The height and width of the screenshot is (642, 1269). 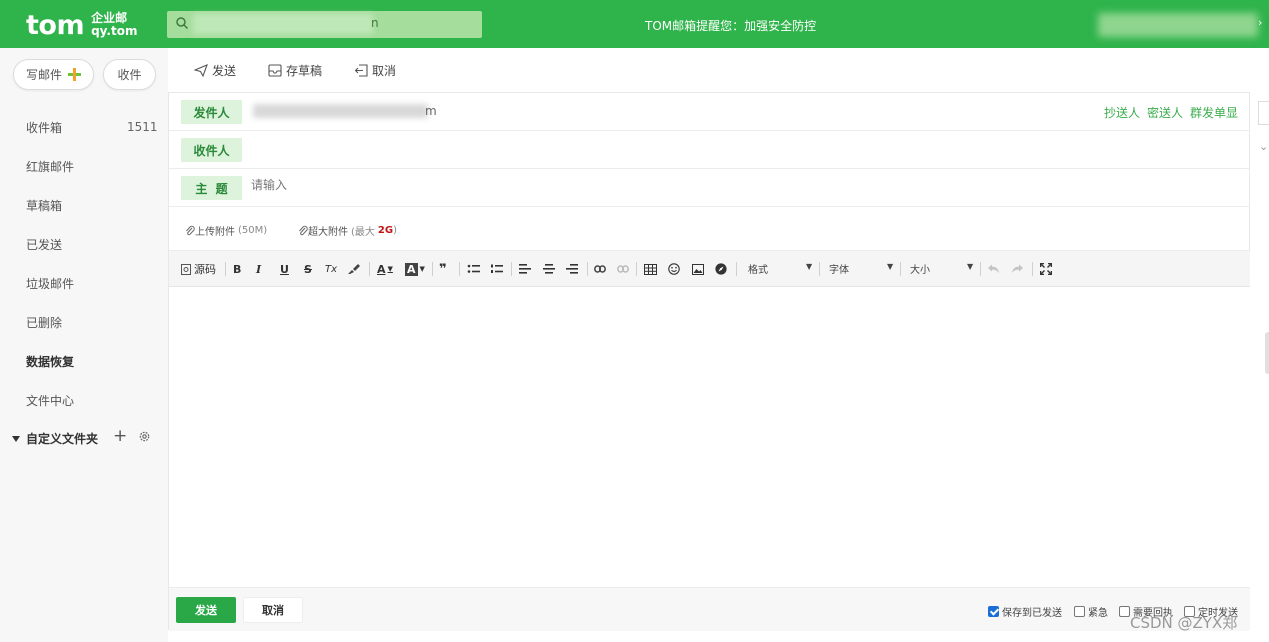 I want to click on align-left-button, so click(x=525, y=269).